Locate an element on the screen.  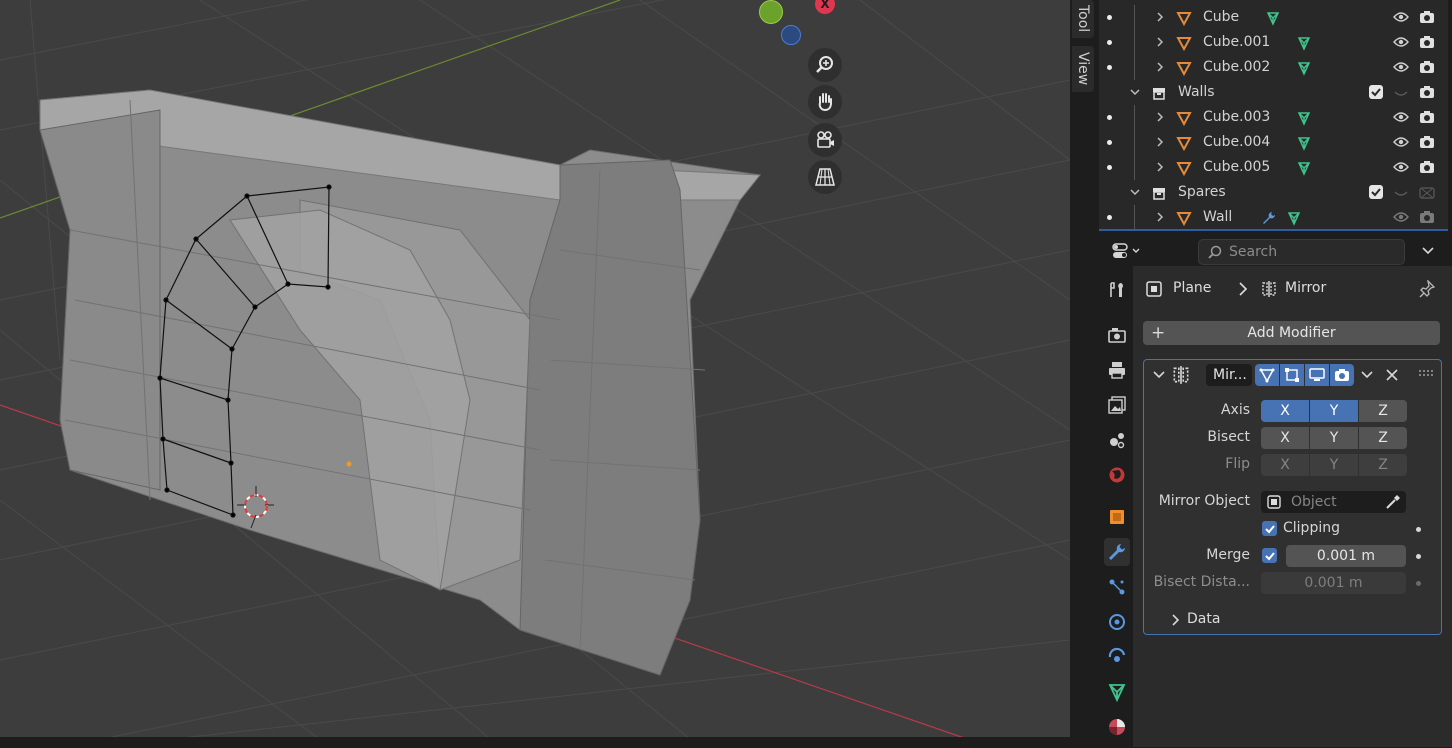
outliner-row-wall: Wall is located at coordinates (1273, 217).